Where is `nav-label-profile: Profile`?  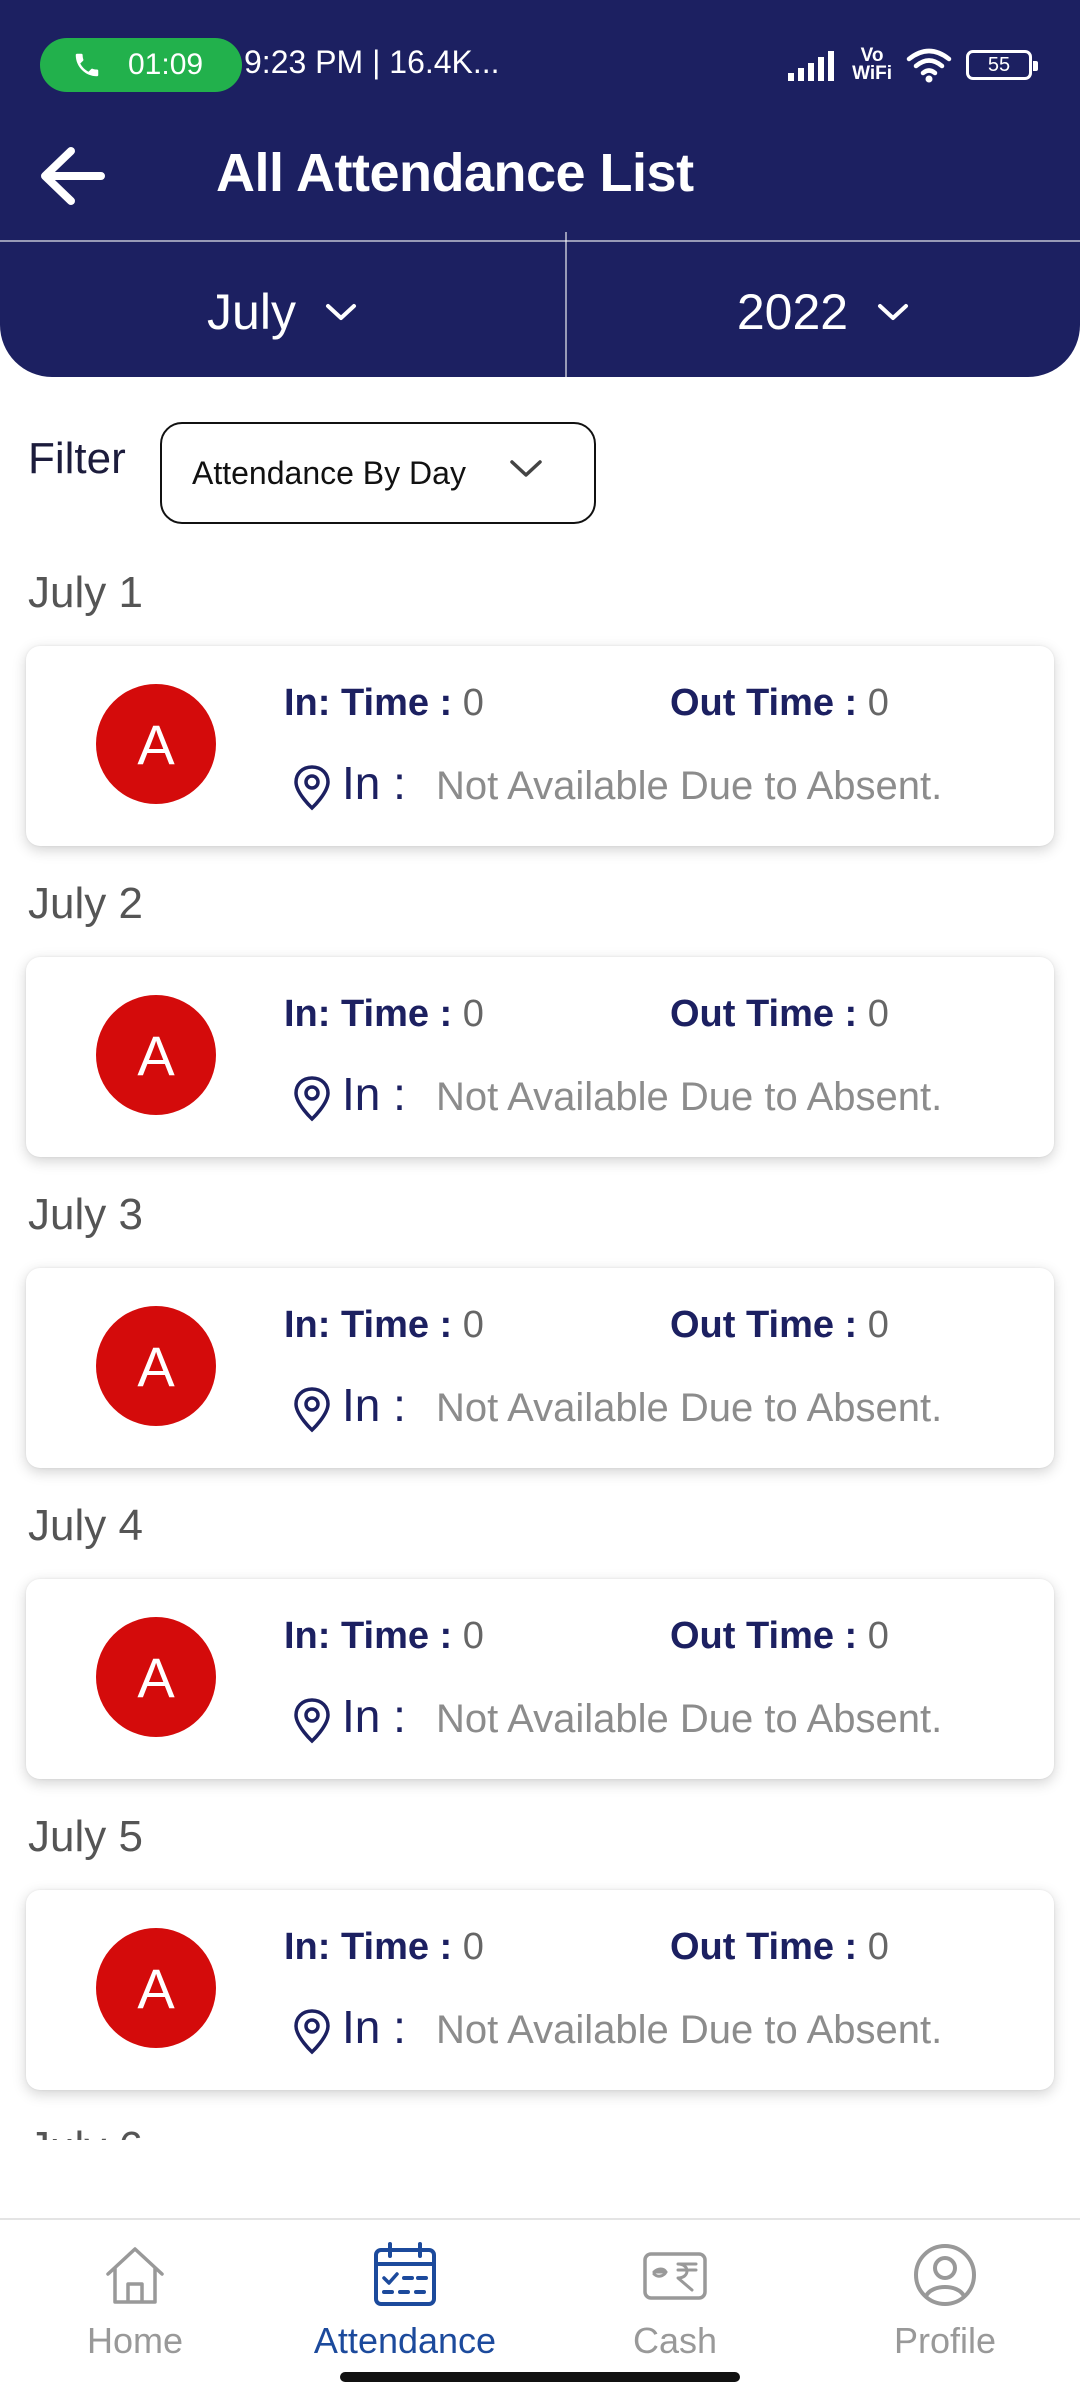 nav-label-profile: Profile is located at coordinates (945, 2340).